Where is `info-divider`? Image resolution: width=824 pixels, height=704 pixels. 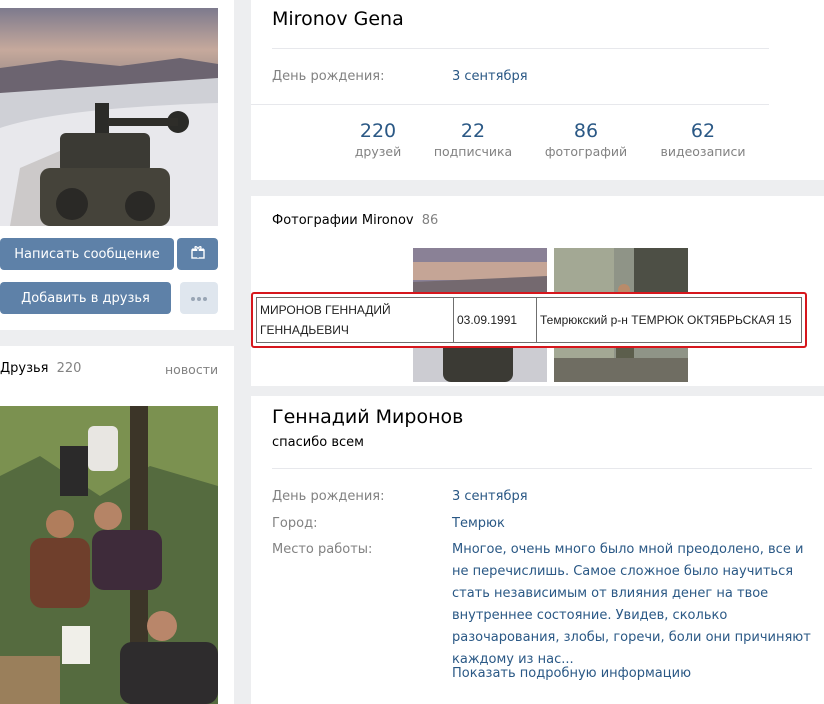 info-divider is located at coordinates (510, 104).